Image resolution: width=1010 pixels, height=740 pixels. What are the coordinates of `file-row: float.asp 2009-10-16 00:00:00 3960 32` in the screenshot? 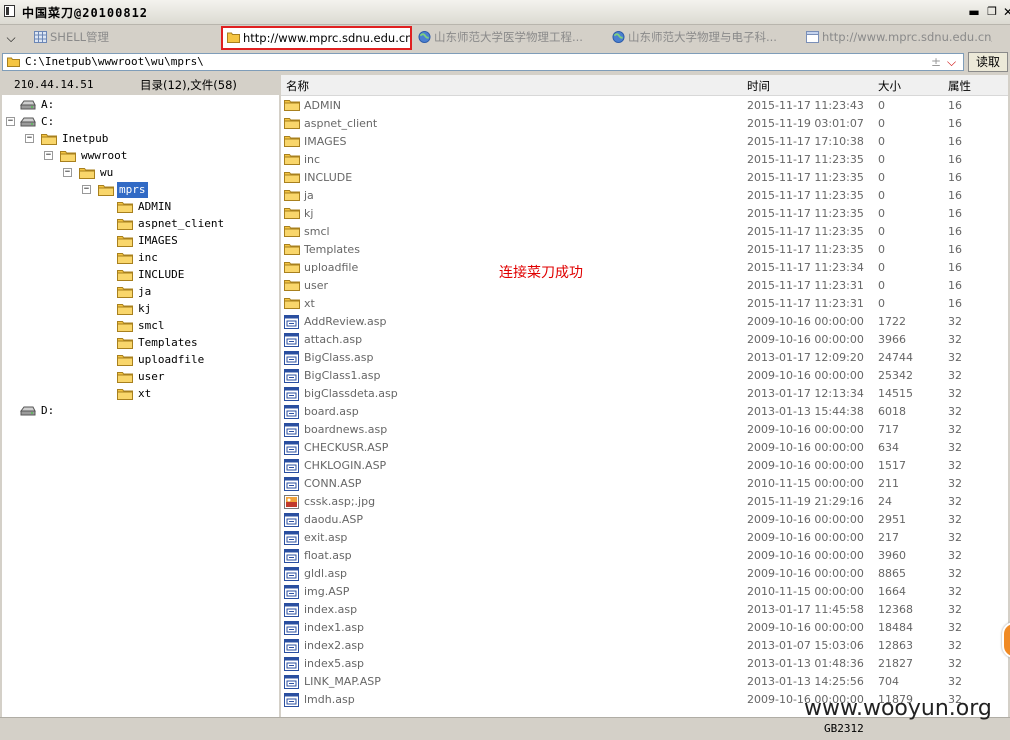 It's located at (644, 556).